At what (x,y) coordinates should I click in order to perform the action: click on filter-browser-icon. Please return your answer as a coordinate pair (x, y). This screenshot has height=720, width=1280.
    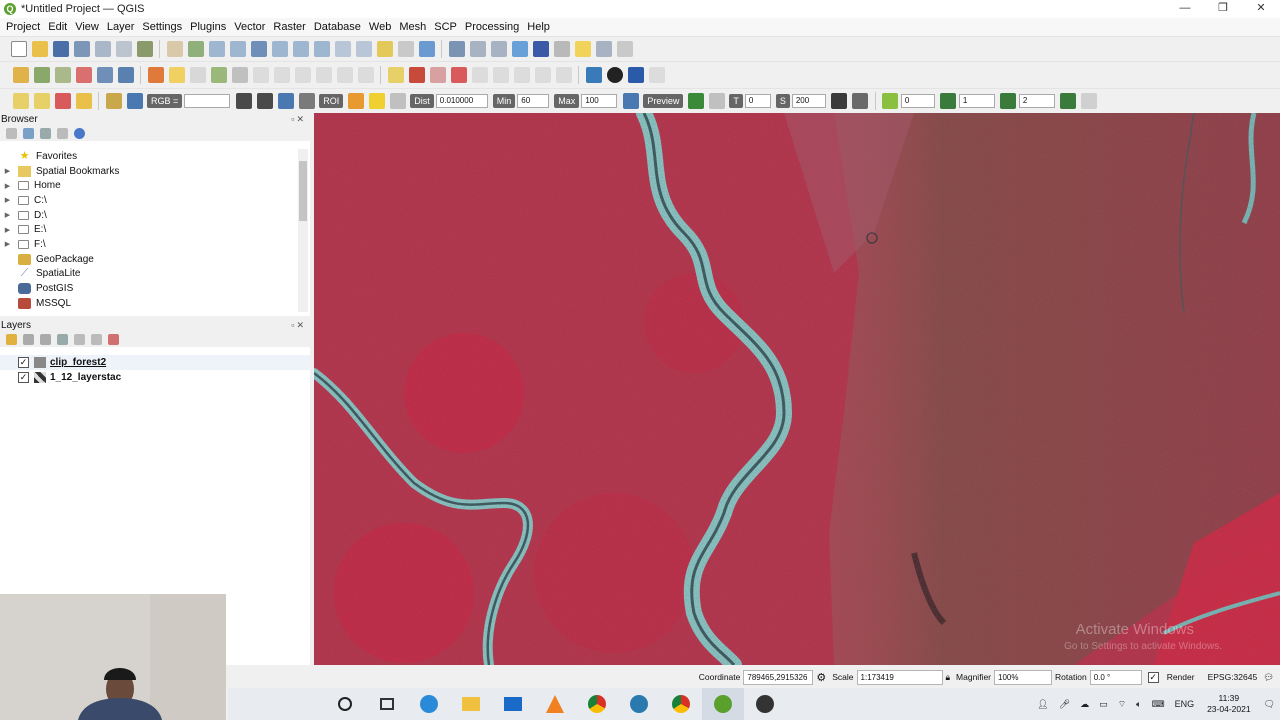
    Looking at the image, I should click on (45, 133).